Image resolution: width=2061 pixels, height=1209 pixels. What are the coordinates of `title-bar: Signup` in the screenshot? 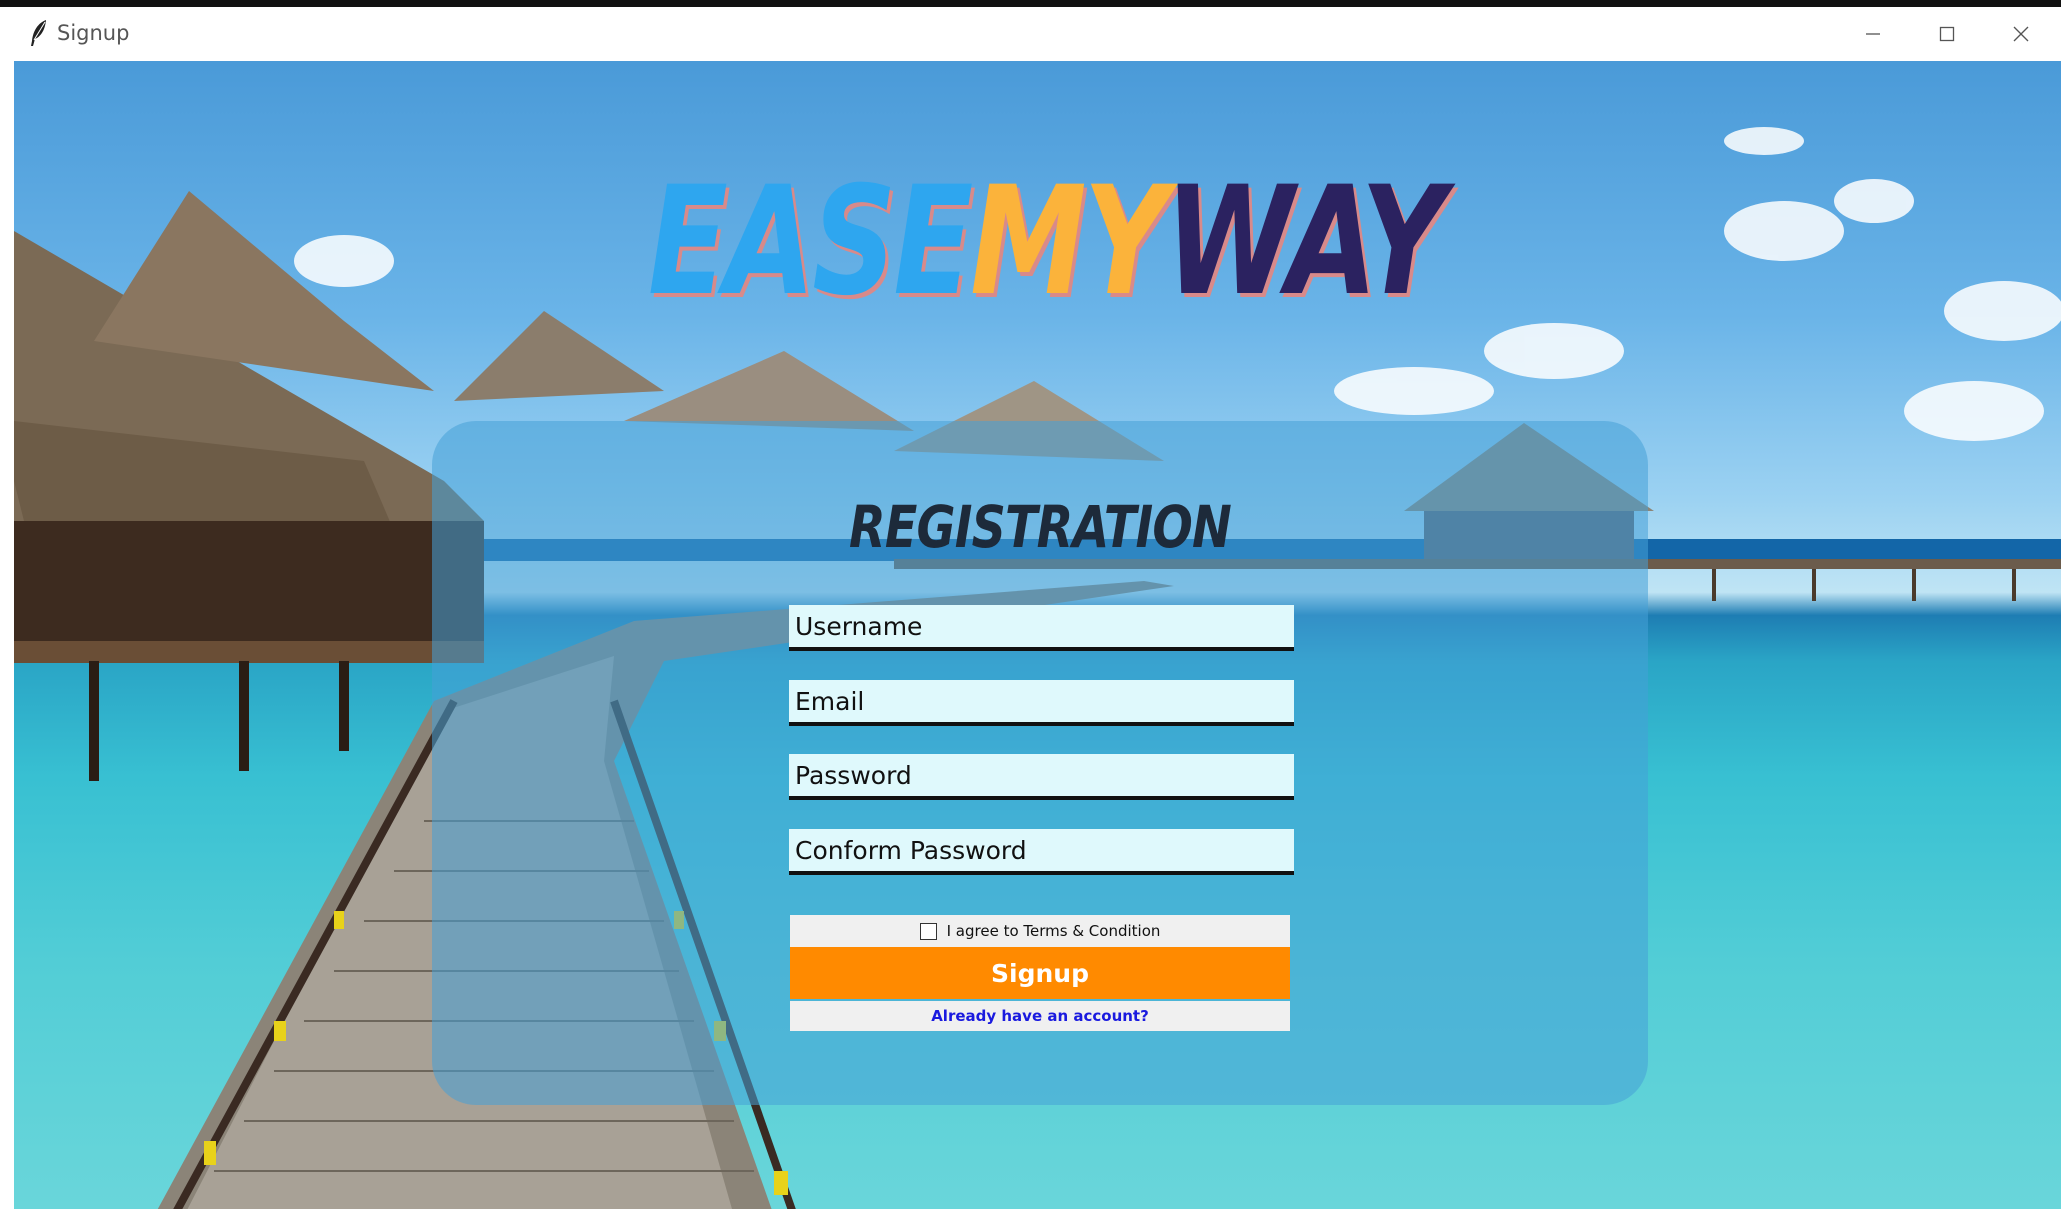 It's located at (1030, 34).